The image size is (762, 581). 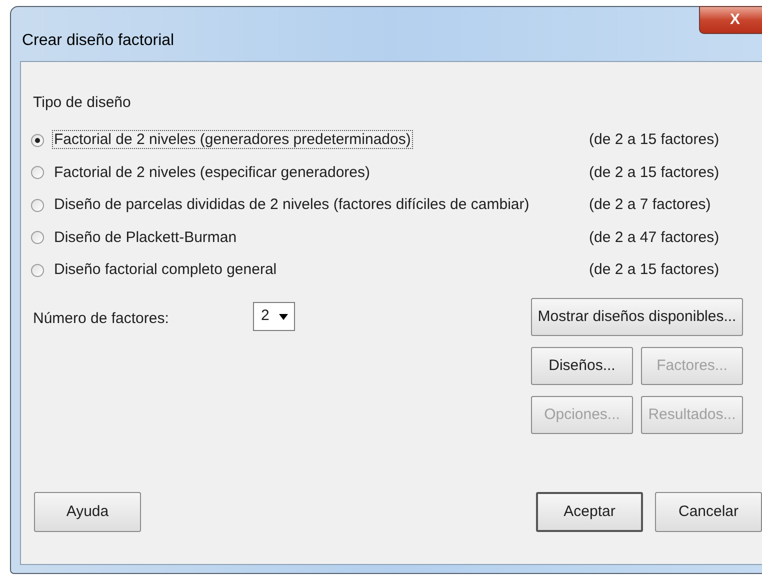 I want to click on group-label: Tipo de diseño, so click(x=82, y=103).